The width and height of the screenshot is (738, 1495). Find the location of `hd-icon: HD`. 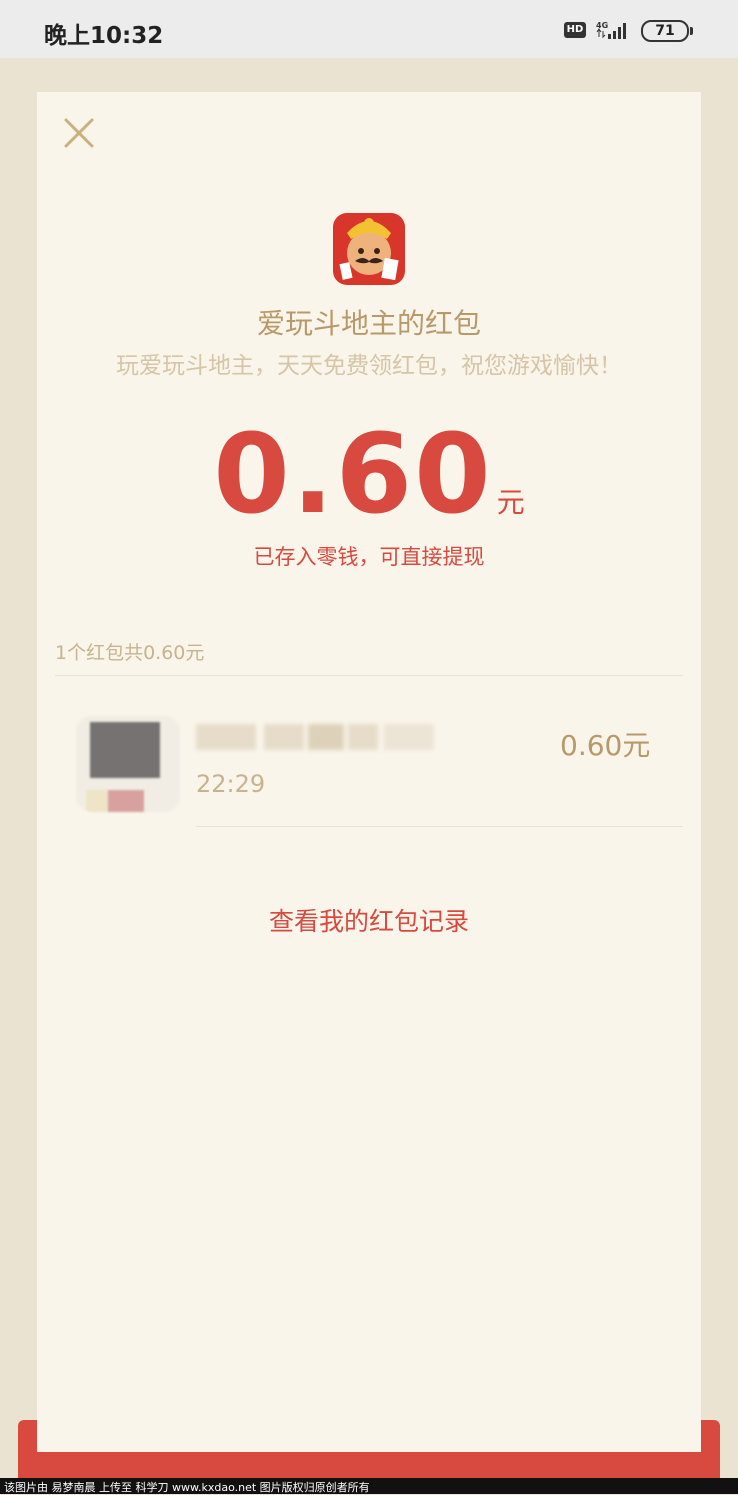

hd-icon: HD is located at coordinates (575, 30).